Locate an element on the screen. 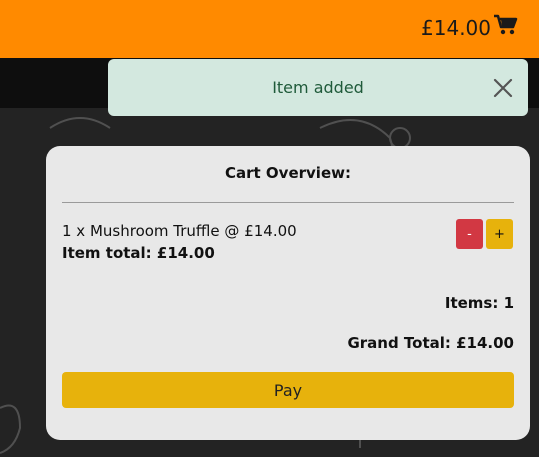 The image size is (539, 457). cart-title: Cart Overview: is located at coordinates (288, 173).